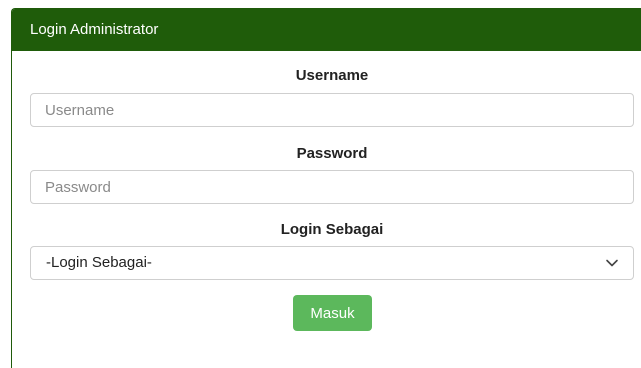 The height and width of the screenshot is (368, 641). I want to click on password-input, so click(332, 187).